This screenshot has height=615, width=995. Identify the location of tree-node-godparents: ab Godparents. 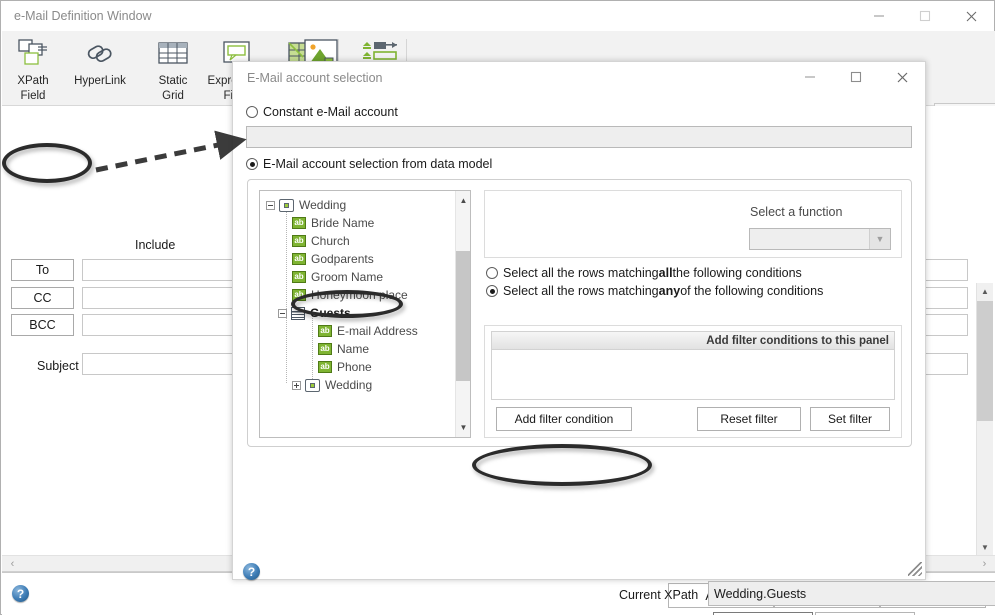
(333, 259).